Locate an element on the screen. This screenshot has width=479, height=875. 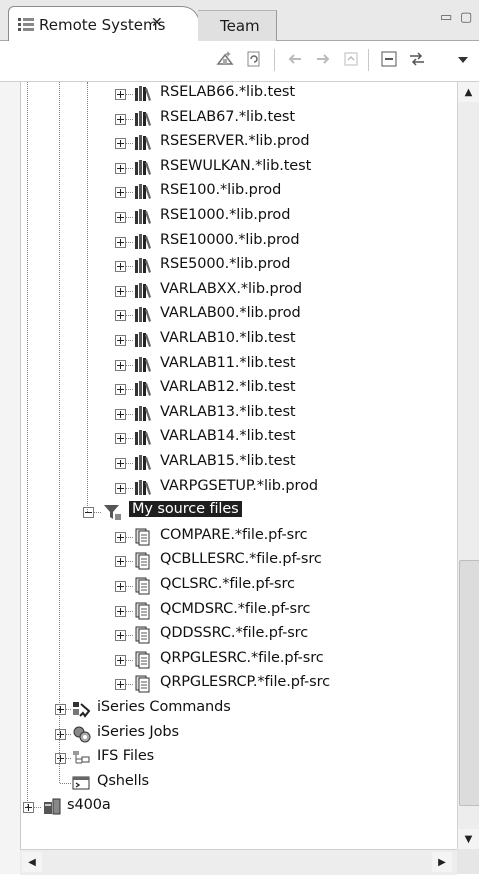
view-toolbar is located at coordinates (239, 61).